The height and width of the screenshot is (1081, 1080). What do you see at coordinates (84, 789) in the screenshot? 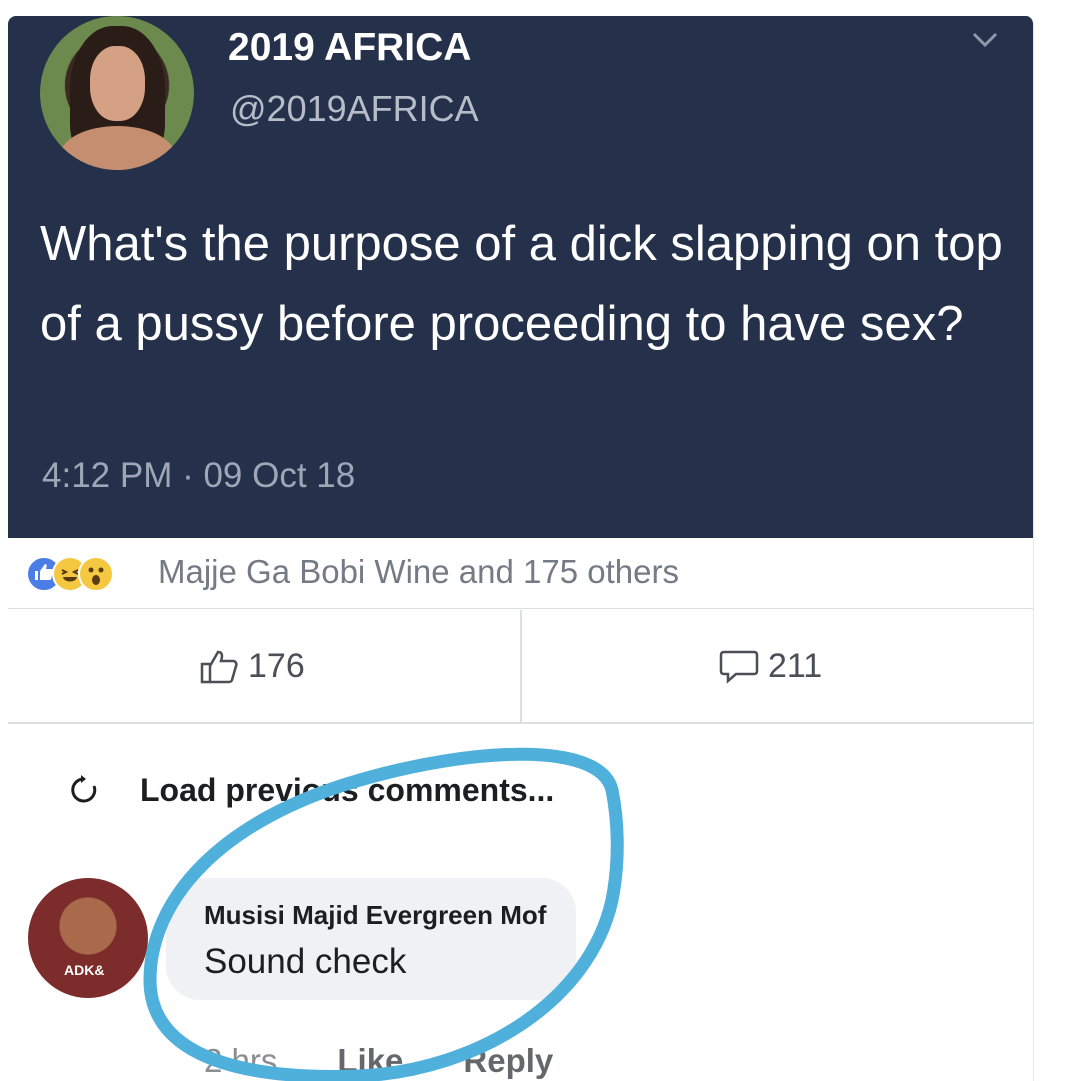
I see `refresh-icon` at bounding box center [84, 789].